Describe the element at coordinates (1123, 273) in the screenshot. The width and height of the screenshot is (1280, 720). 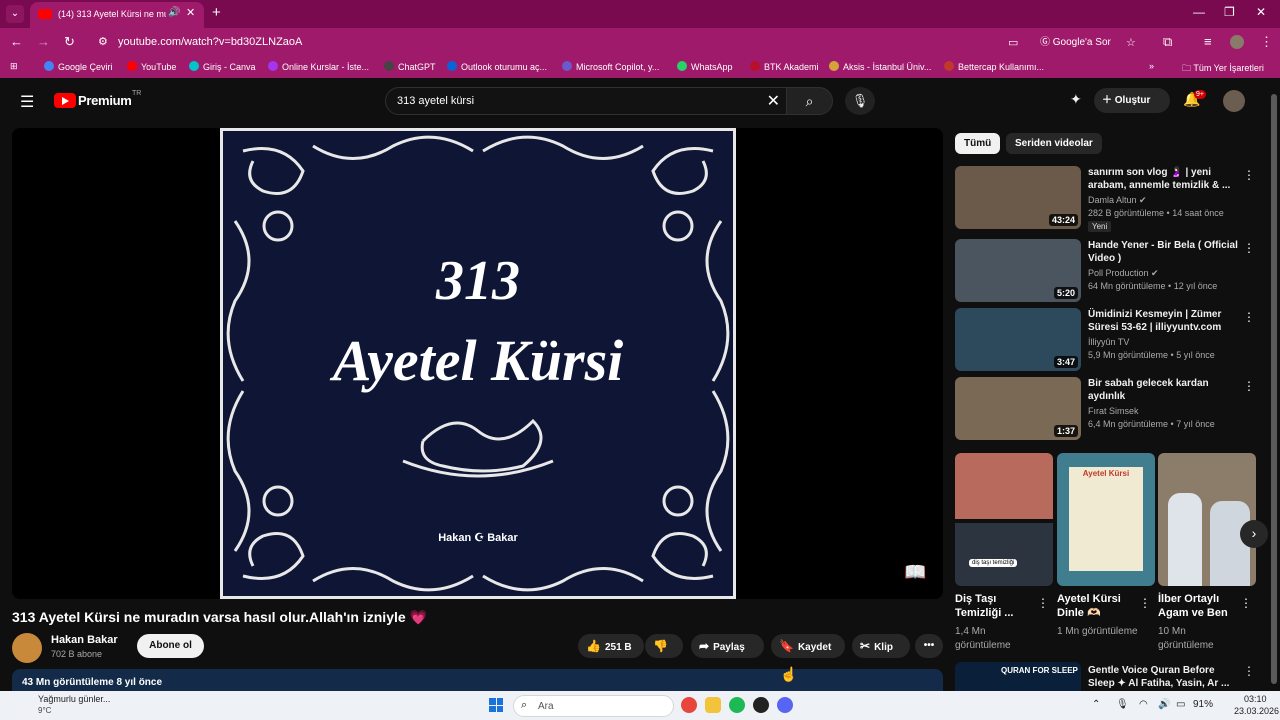
I see `recommendation-channel: Poll Production ✔` at that location.